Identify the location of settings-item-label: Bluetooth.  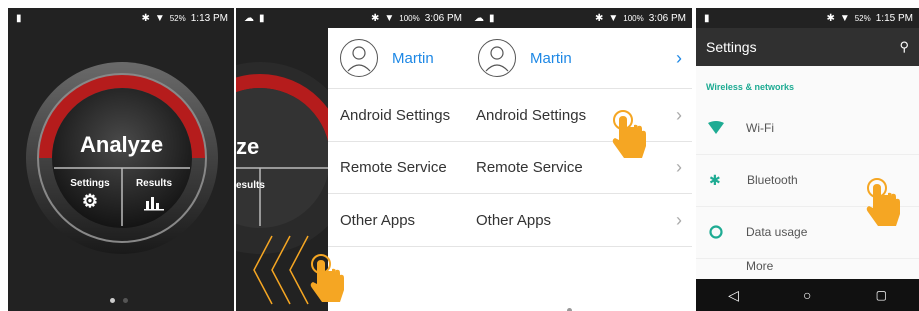
(772, 180).